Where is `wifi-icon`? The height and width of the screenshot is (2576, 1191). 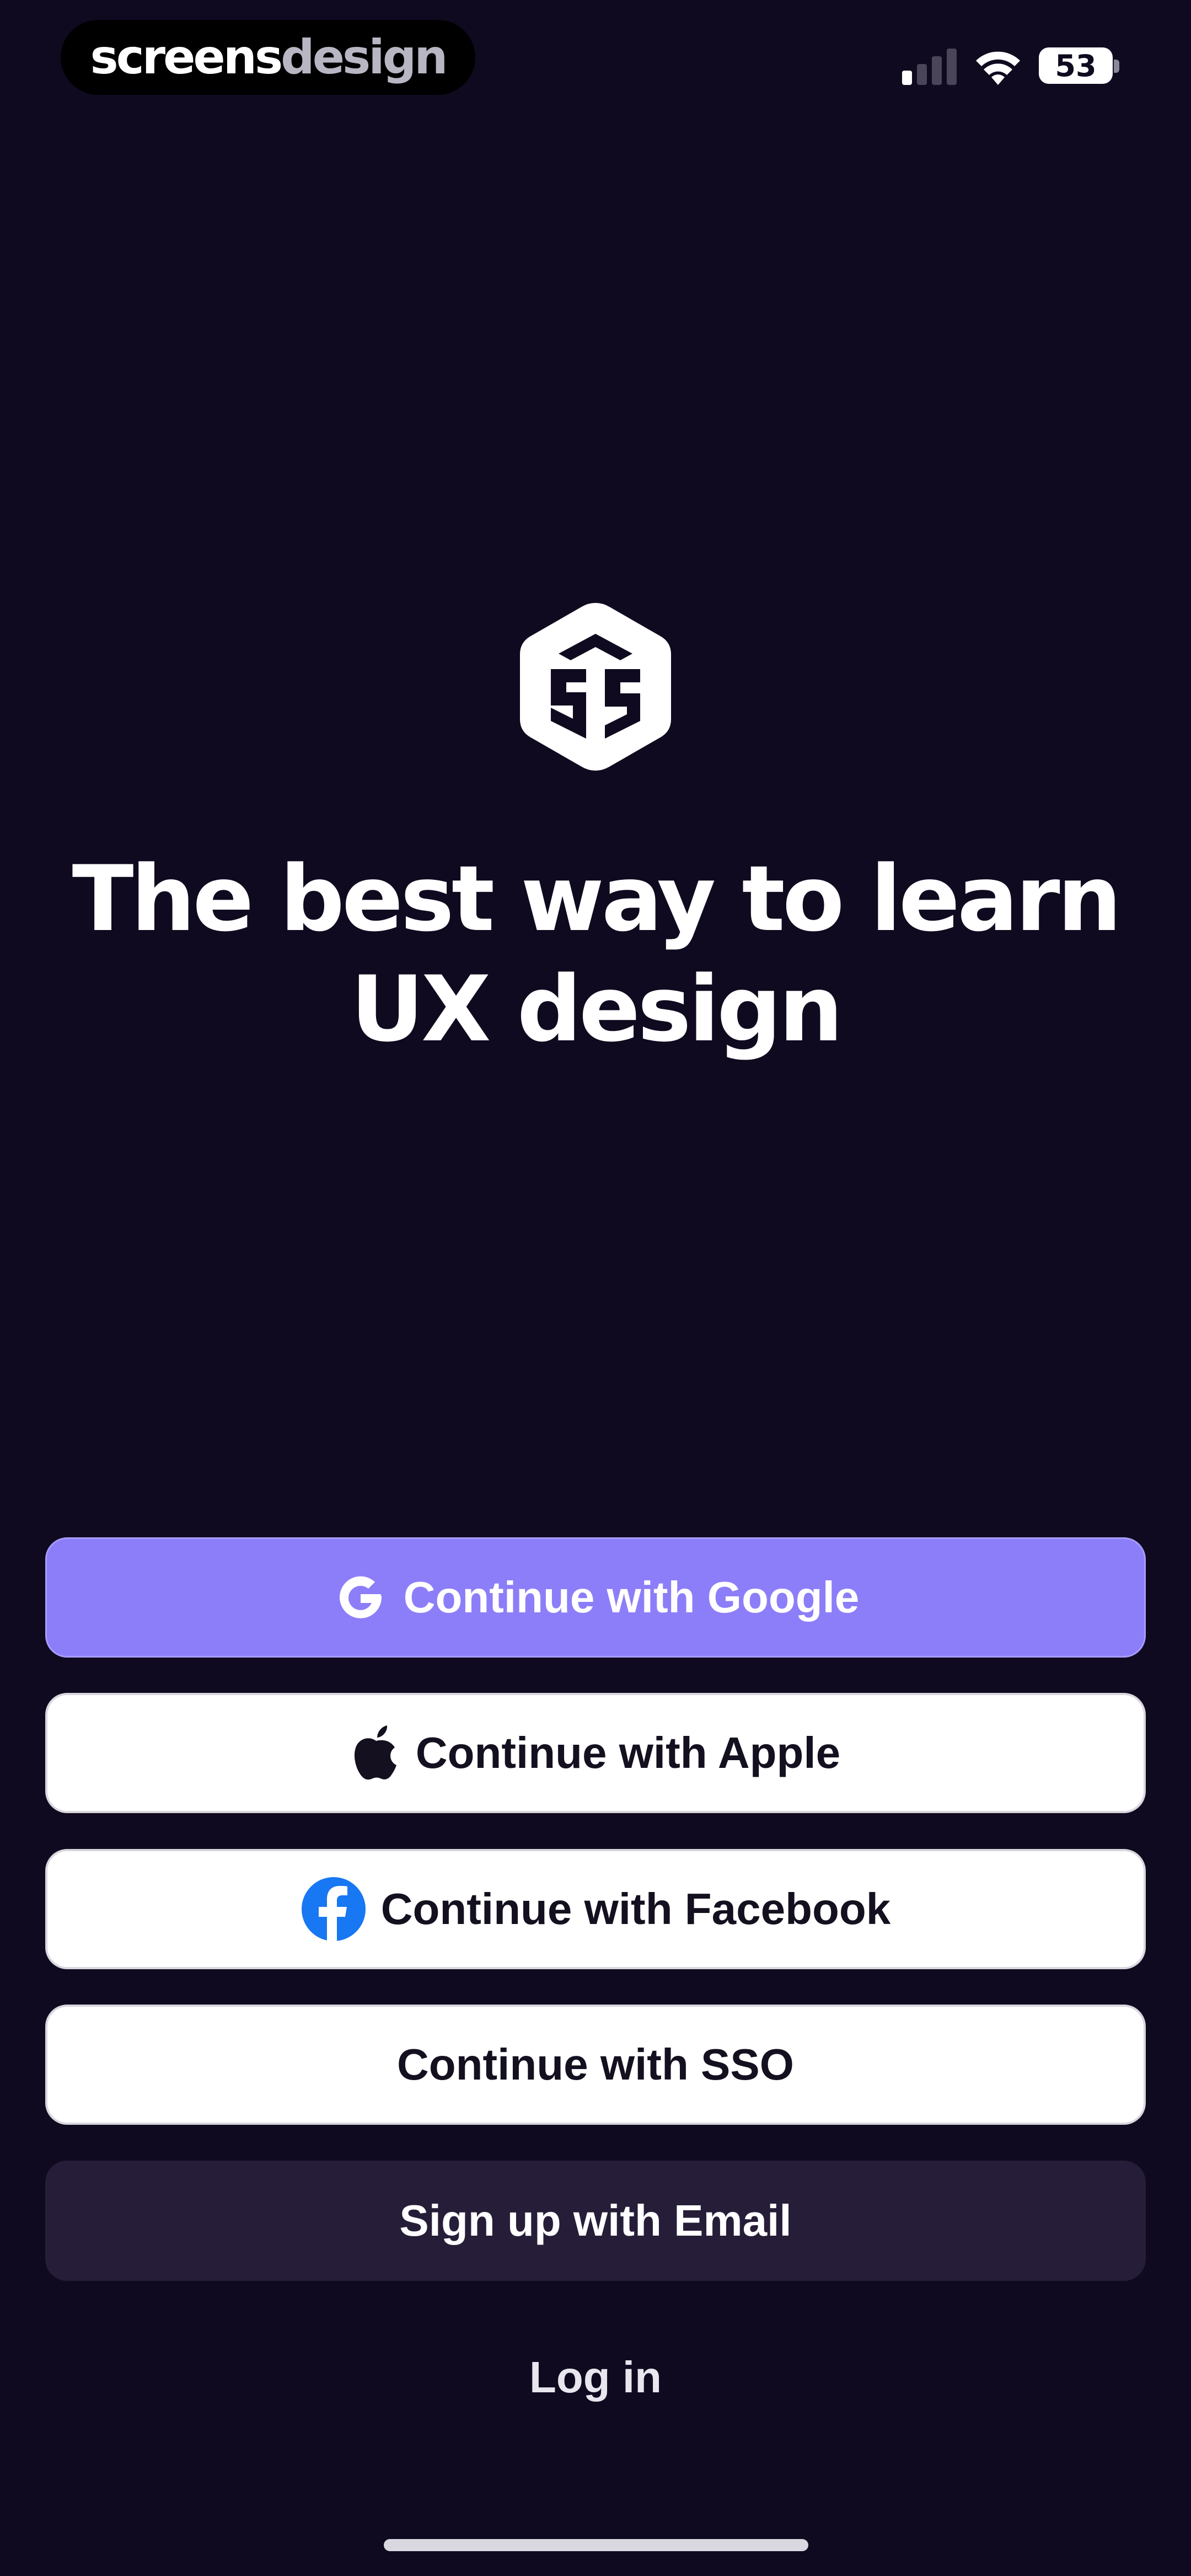 wifi-icon is located at coordinates (998, 68).